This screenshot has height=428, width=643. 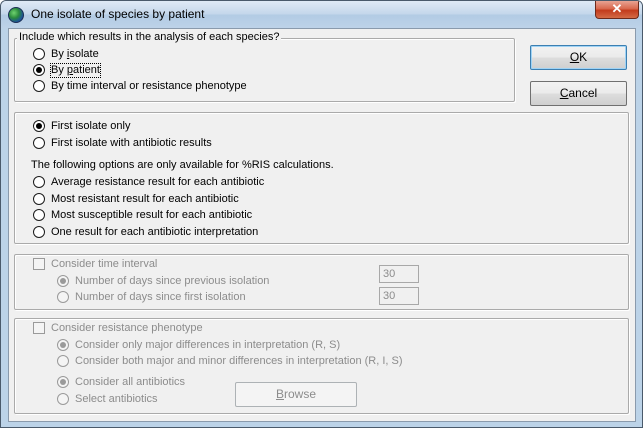 What do you see at coordinates (118, 14) in the screenshot?
I see `window-title: One isolate of species by patient` at bounding box center [118, 14].